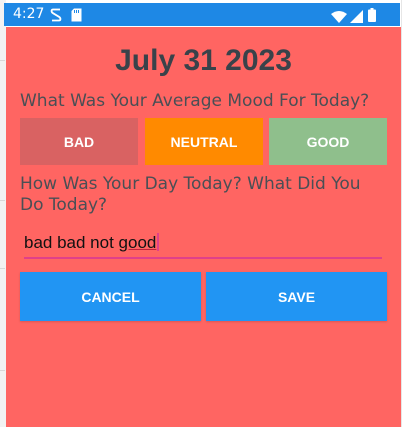 The width and height of the screenshot is (408, 427). Describe the element at coordinates (56, 16) in the screenshot. I see `sim-icon` at that location.